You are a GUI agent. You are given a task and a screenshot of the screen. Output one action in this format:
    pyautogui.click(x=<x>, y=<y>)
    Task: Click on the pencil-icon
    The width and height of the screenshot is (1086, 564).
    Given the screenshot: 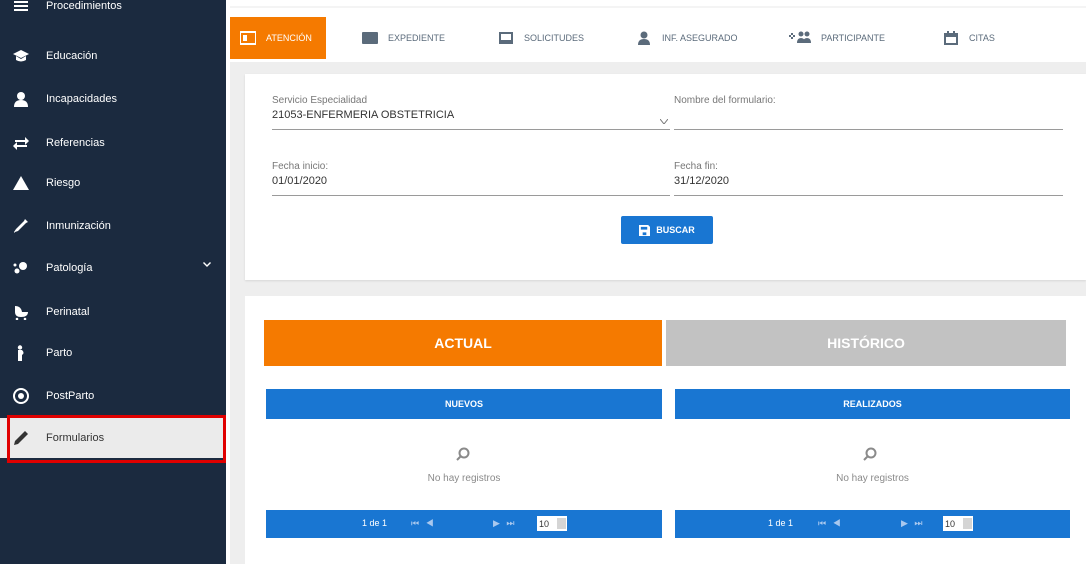 What is the action you would take?
    pyautogui.click(x=21, y=438)
    